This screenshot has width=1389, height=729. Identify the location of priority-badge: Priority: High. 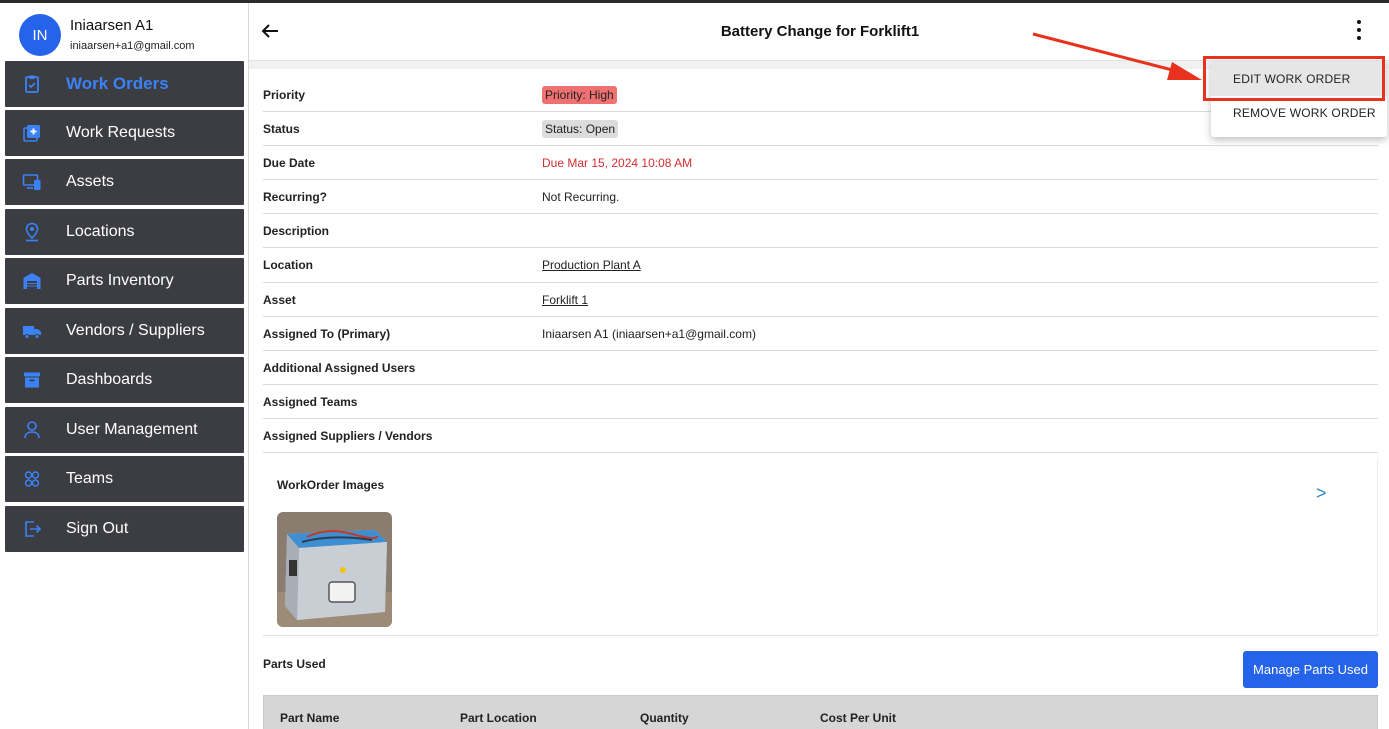
(579, 95).